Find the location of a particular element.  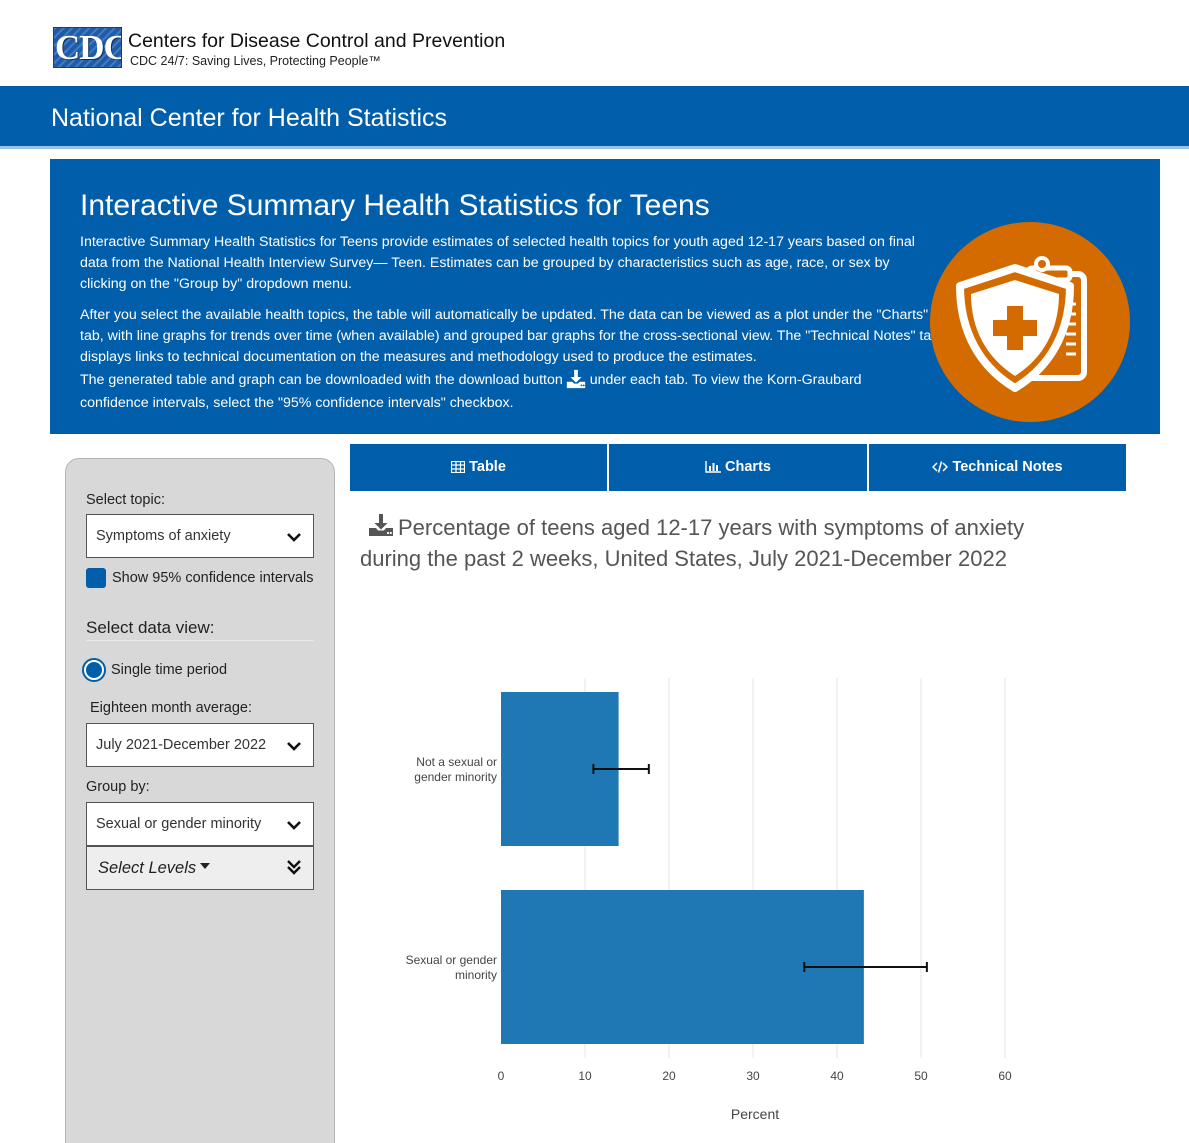

tab-table: Table is located at coordinates (478, 467).